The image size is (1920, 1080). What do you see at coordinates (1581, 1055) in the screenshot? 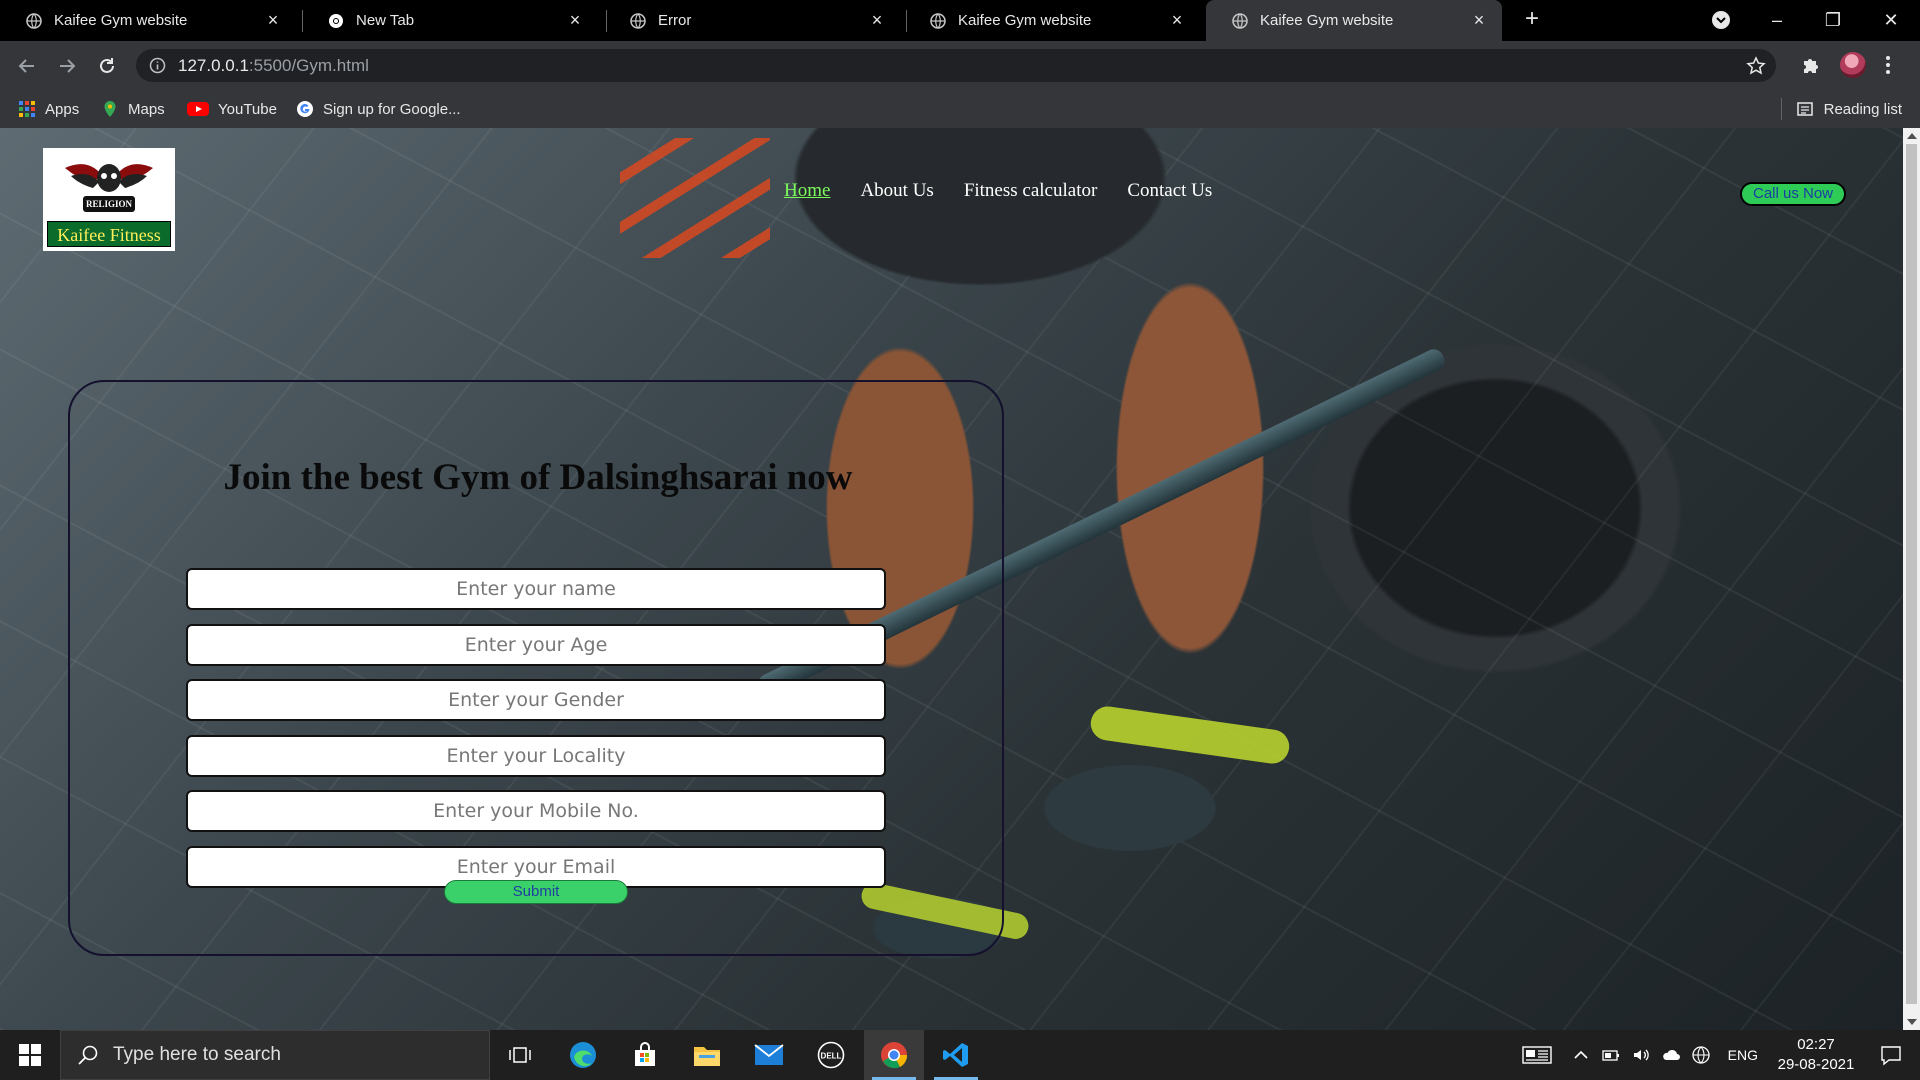
I see `chevron-up-icon` at bounding box center [1581, 1055].